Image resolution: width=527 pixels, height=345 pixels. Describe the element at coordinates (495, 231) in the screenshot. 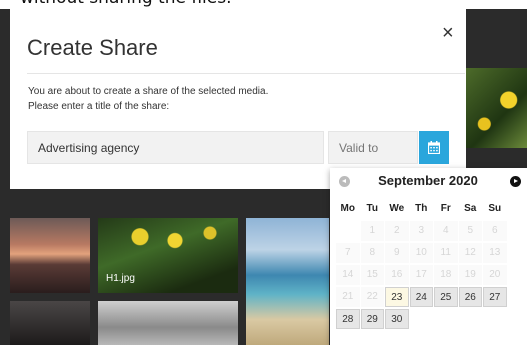

I see `datepicker-day: 6` at that location.